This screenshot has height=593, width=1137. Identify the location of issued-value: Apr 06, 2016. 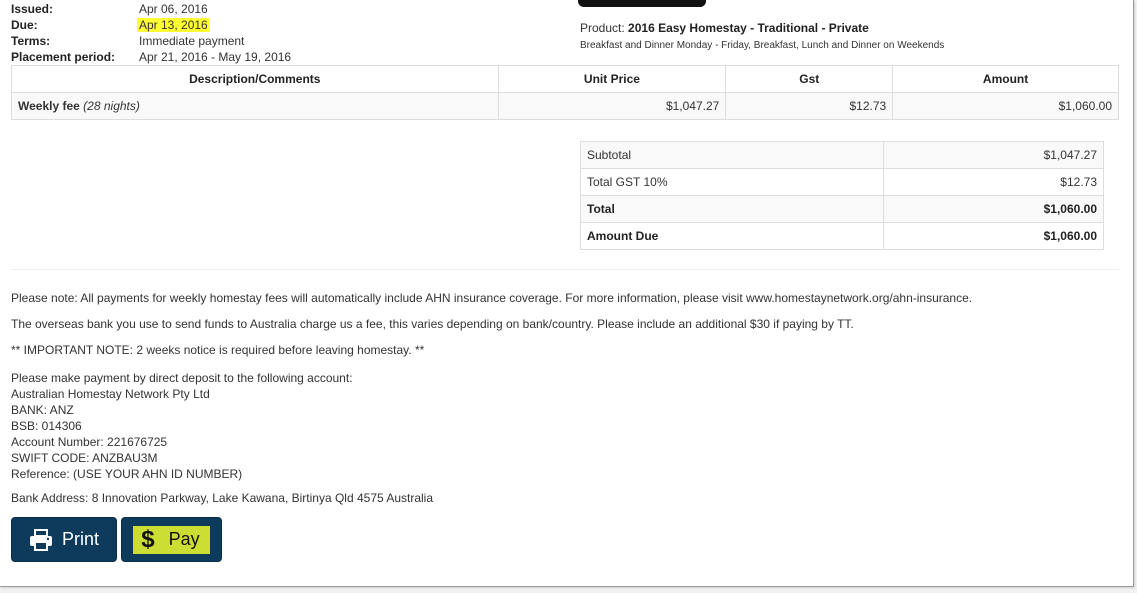
(173, 9).